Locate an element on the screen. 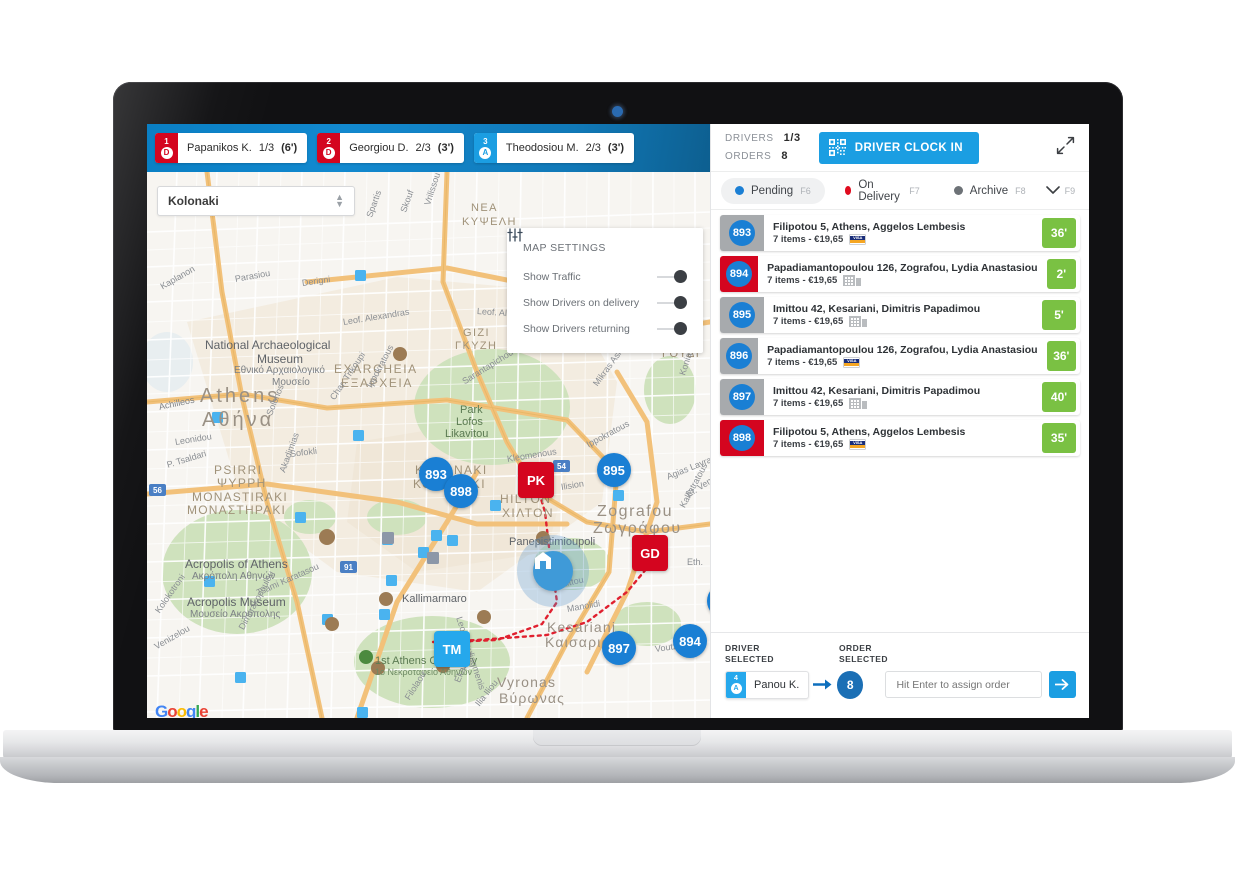 This screenshot has height=880, width=1235. setting-show-drivers-on-delivery: Show Drivers on delivery is located at coordinates (605, 302).